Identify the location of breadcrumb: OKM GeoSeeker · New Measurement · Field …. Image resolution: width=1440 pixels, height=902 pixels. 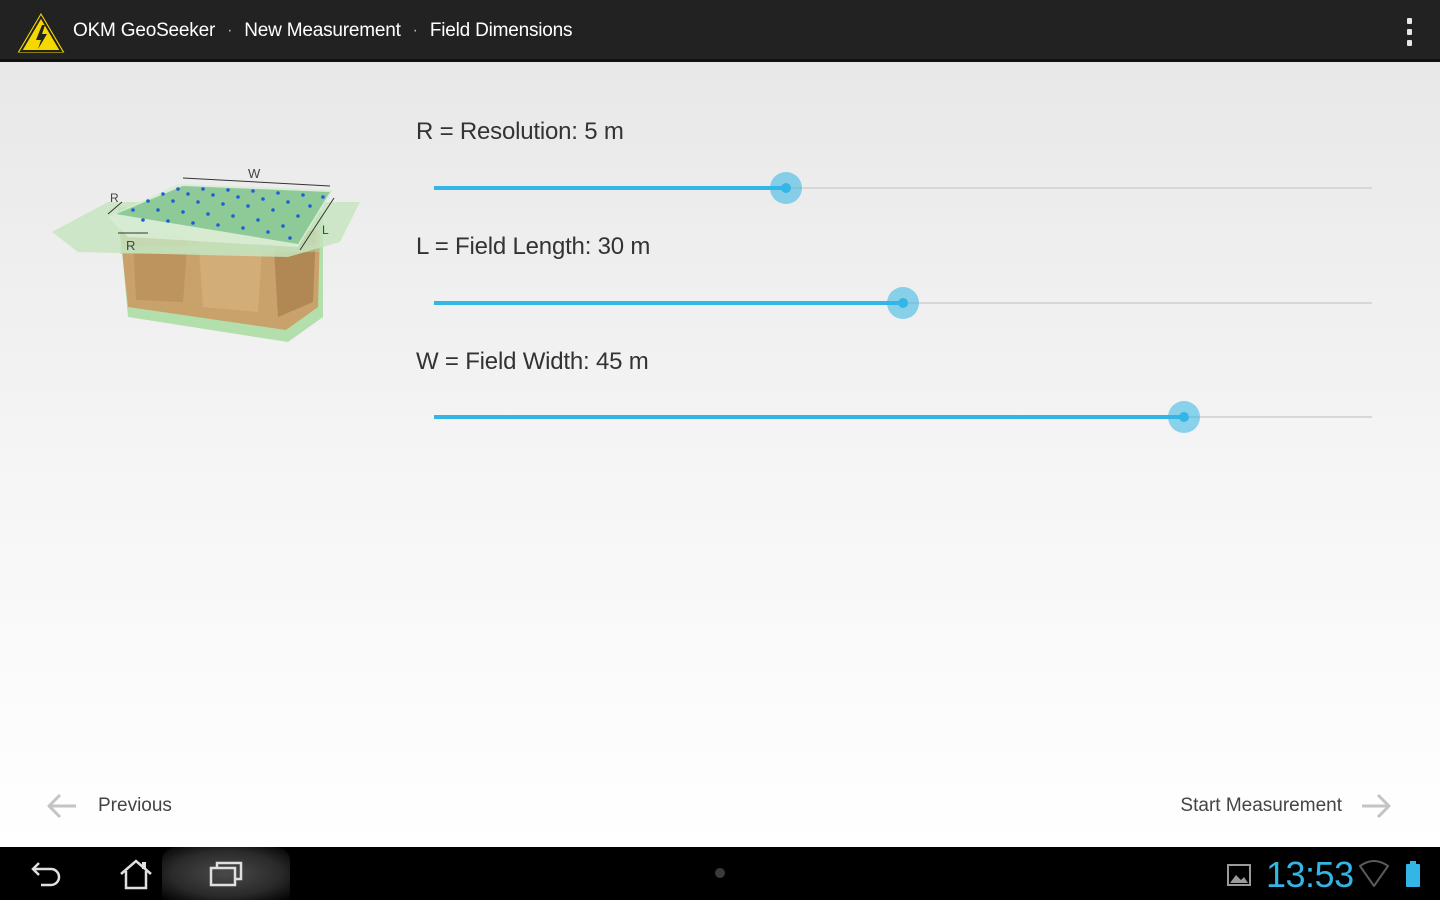
(323, 31).